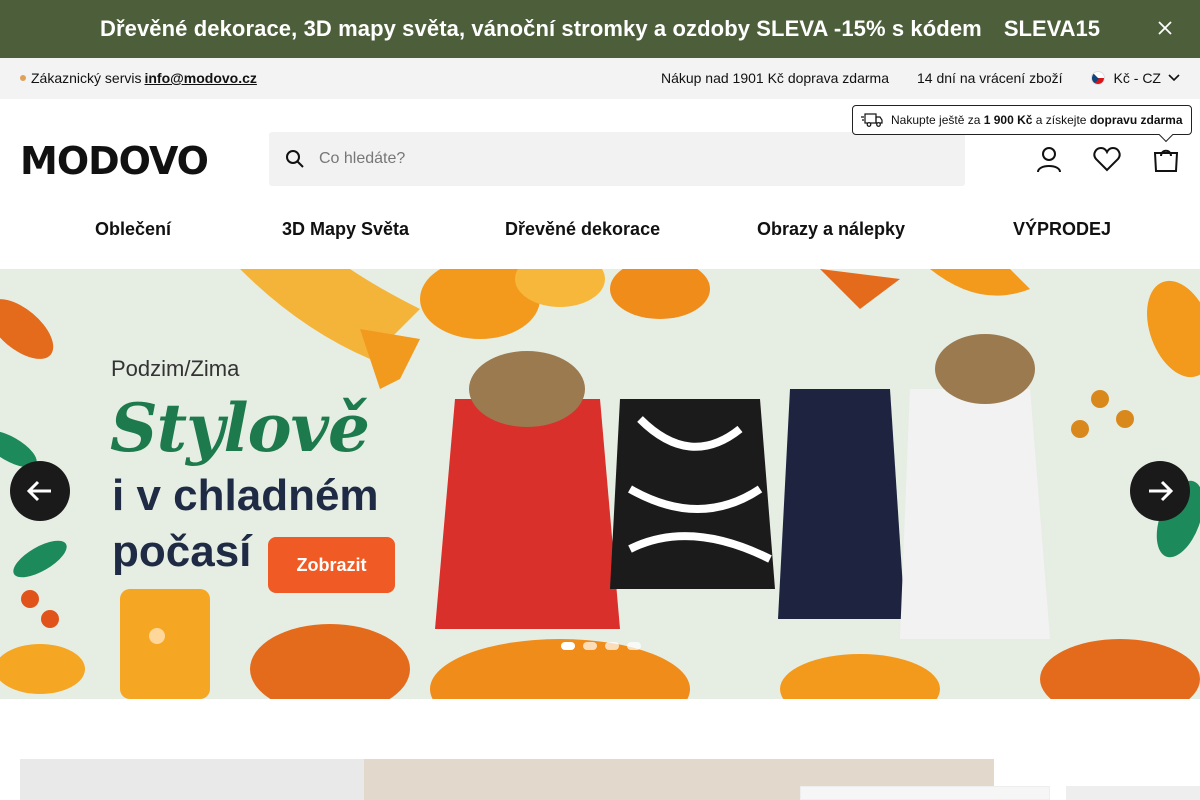 The image size is (1200, 800). I want to click on search-bar, so click(617, 159).